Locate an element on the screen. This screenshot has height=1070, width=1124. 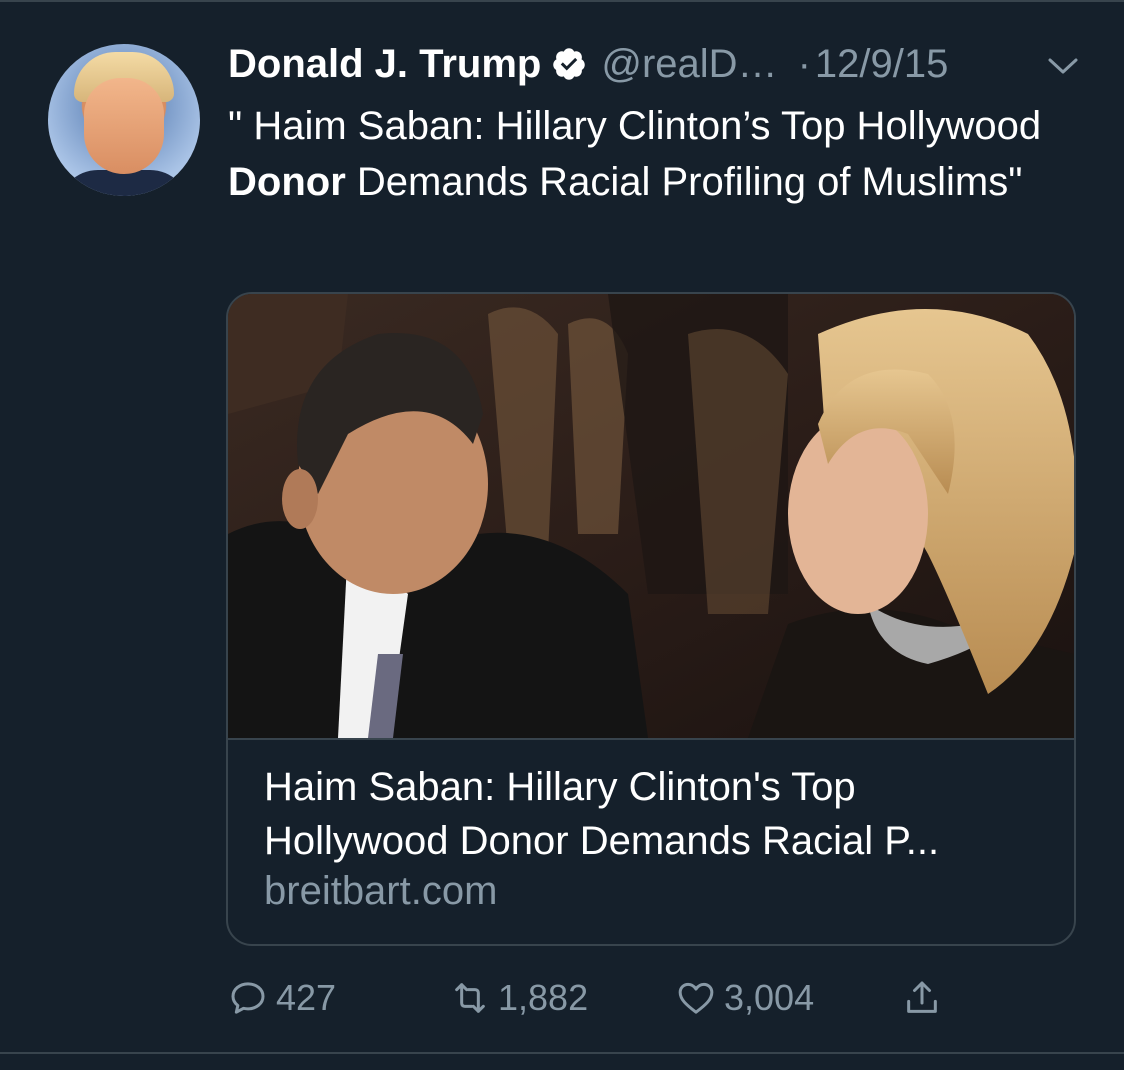
card-title-line1: Haim Saban: Hillary Clinton's Top is located at coordinates (560, 787).